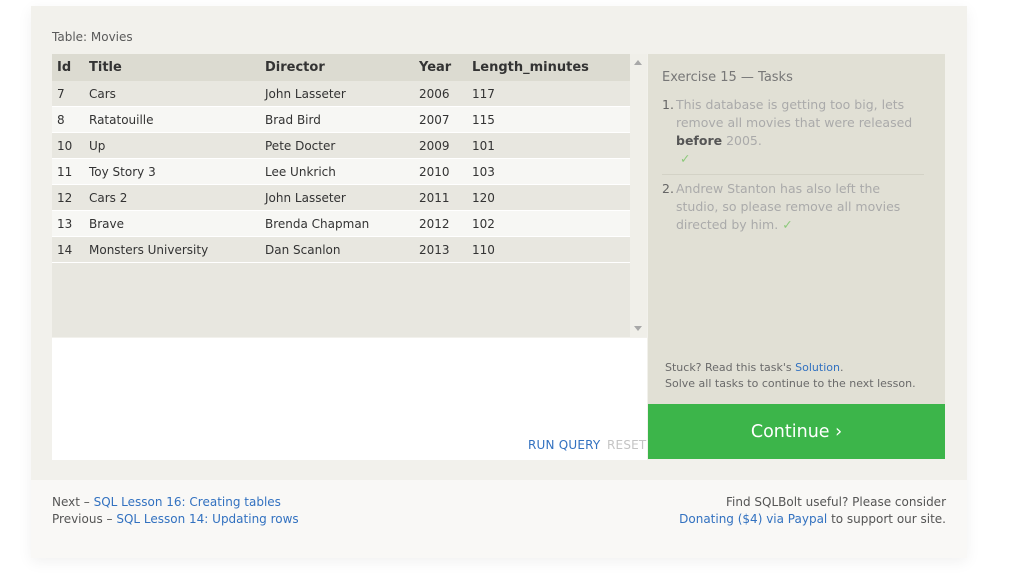 The image size is (1033, 577). I want to click on column-header-id: Id, so click(70, 67).